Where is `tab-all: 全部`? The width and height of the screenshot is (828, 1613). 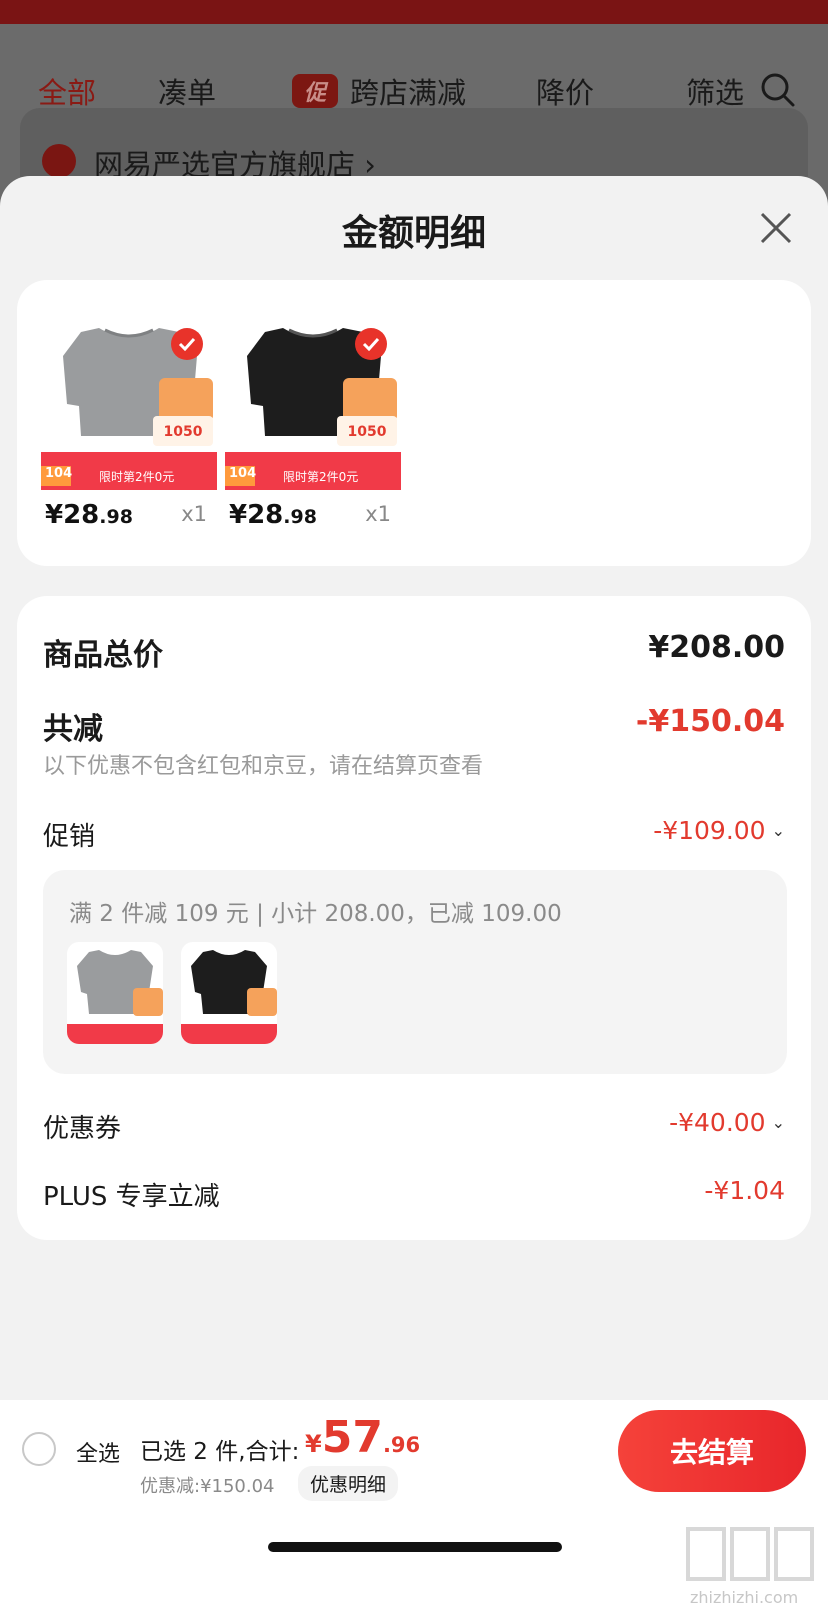 tab-all: 全部 is located at coordinates (67, 91).